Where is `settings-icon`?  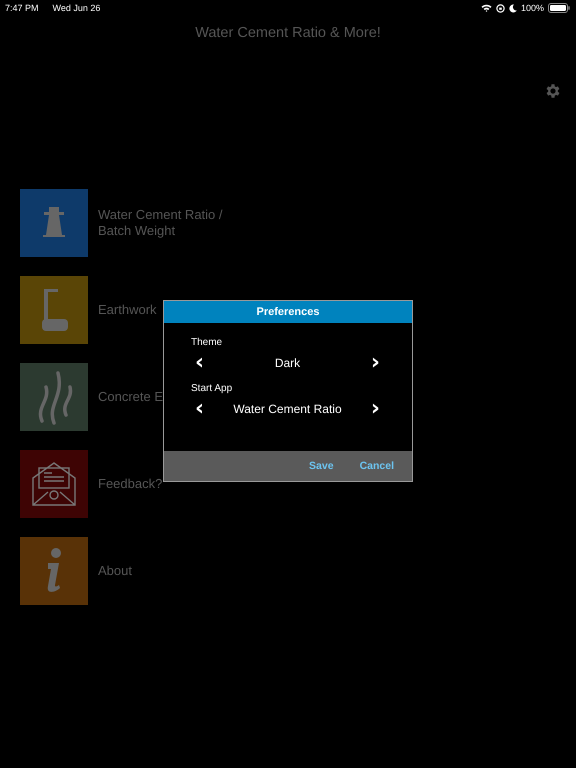
settings-icon is located at coordinates (553, 91).